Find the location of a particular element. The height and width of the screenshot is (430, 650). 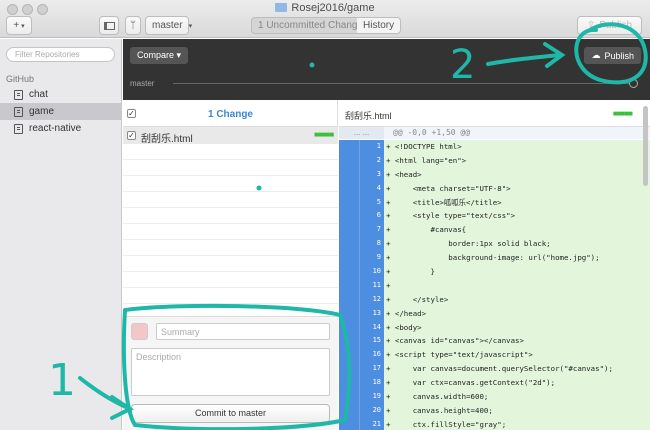

diff-line: 4 + <meta charset="UTF-8"> is located at coordinates (494, 188).